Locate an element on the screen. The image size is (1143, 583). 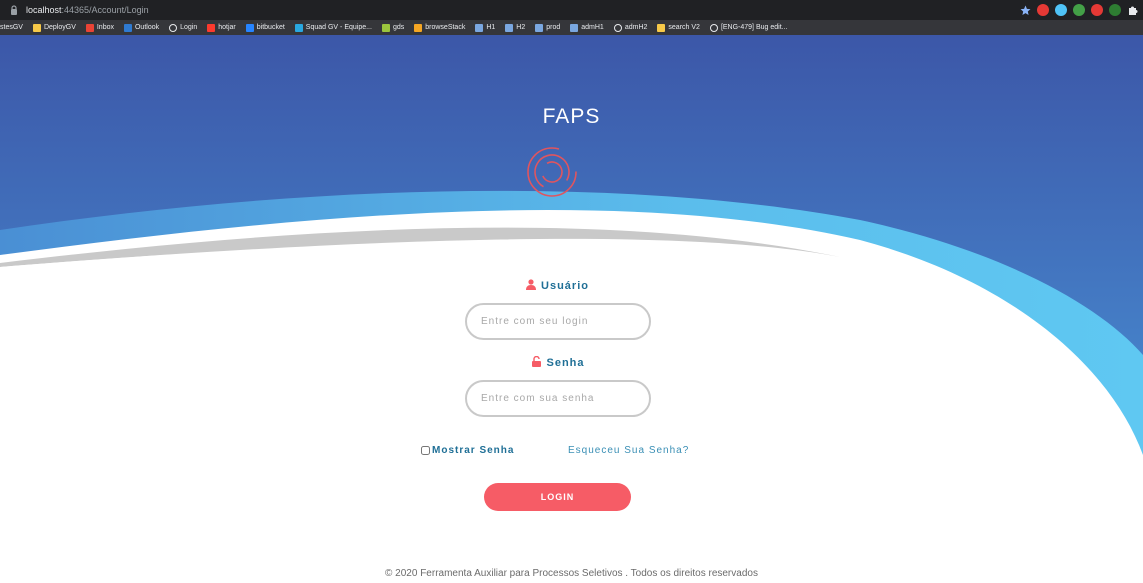
show-password-toggle: Mostrar Senha is located at coordinates (467, 450).